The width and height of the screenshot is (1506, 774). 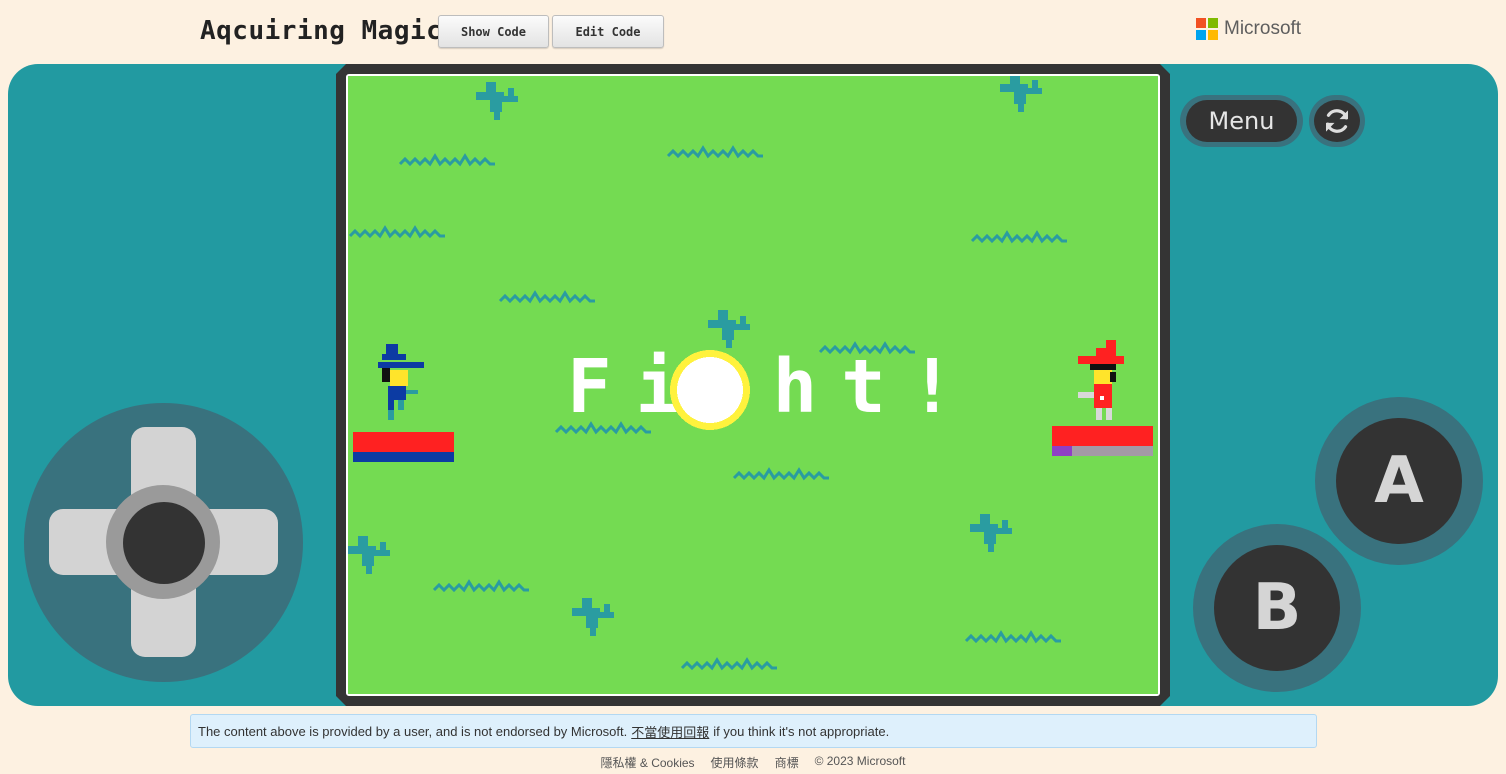 What do you see at coordinates (787, 762) in the screenshot?
I see `trademark-link: 商標` at bounding box center [787, 762].